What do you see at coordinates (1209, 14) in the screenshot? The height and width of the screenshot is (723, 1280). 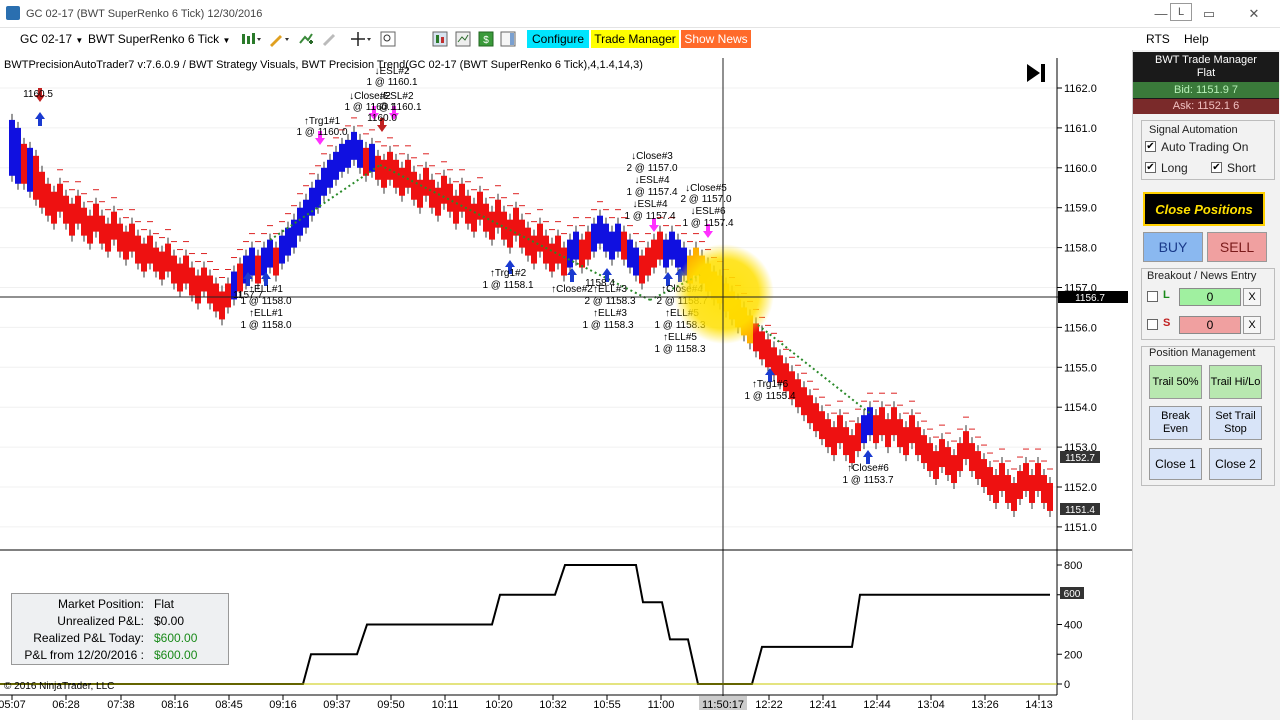 I see `maximize-button: ▭` at bounding box center [1209, 14].